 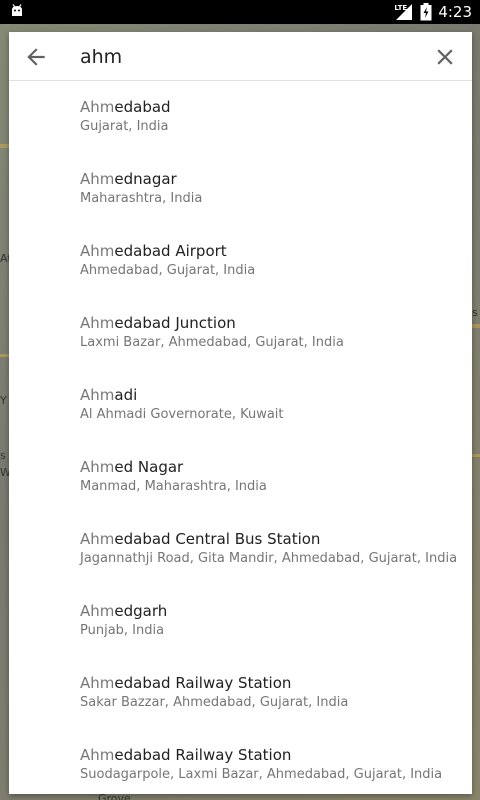 I want to click on result-subtitle: Manmad, Maharashtra, India, so click(x=173, y=486).